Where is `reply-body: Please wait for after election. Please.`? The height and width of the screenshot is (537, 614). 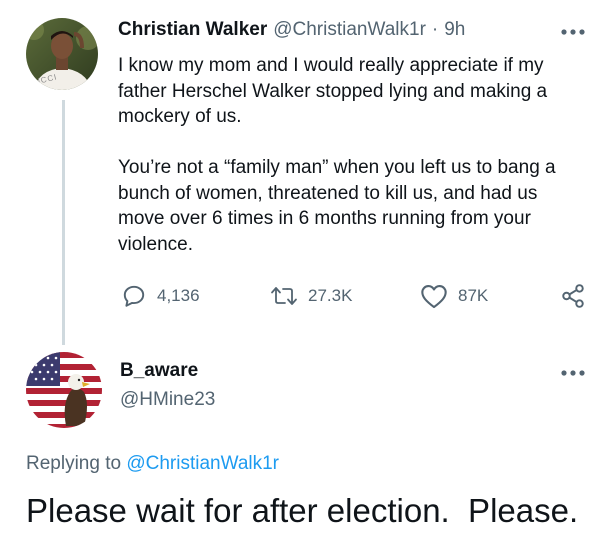
reply-body: Please wait for after election. Please. is located at coordinates (302, 510).